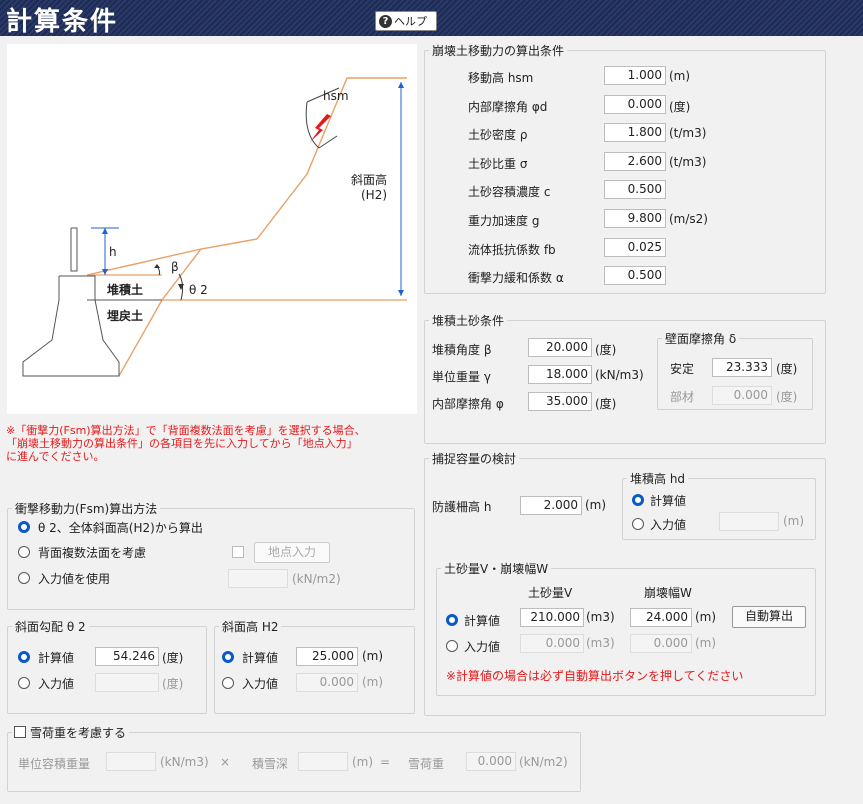  Describe the element at coordinates (635, 247) in the screenshot. I see `collapse-row-input: 0.025` at that location.